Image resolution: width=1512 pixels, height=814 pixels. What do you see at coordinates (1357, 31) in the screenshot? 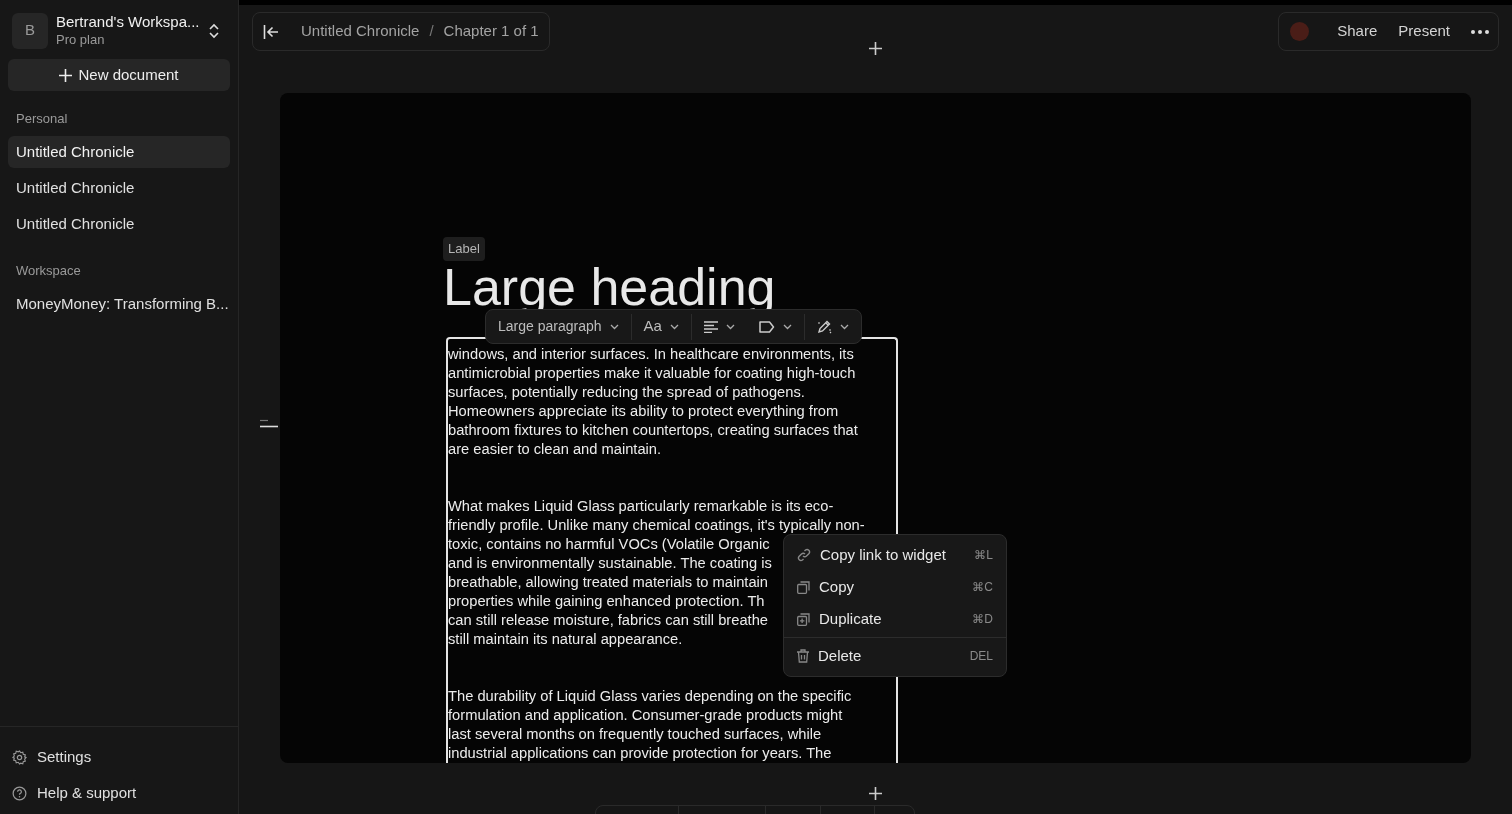
I see `share-button: Share` at bounding box center [1357, 31].